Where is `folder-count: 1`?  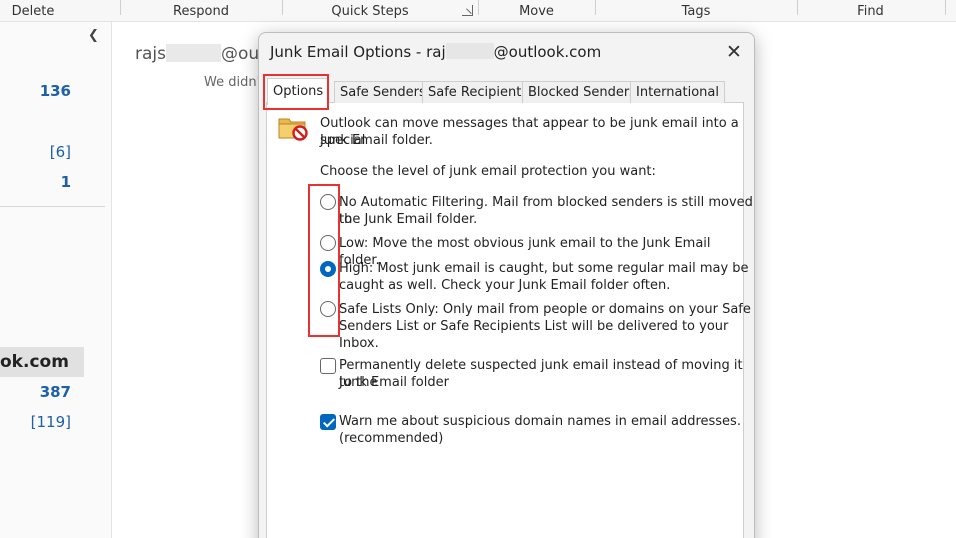 folder-count: 1 is located at coordinates (66, 182).